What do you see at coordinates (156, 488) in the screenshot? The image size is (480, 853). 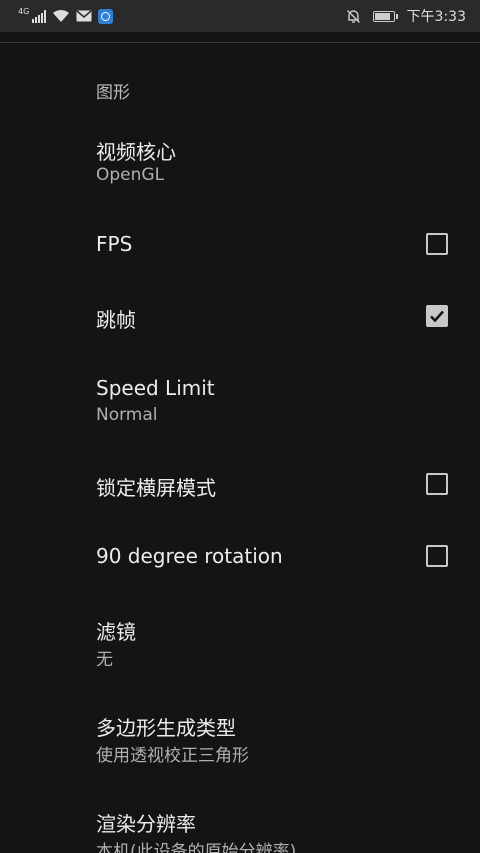 I see `pref-title: 锁定横屏模式` at bounding box center [156, 488].